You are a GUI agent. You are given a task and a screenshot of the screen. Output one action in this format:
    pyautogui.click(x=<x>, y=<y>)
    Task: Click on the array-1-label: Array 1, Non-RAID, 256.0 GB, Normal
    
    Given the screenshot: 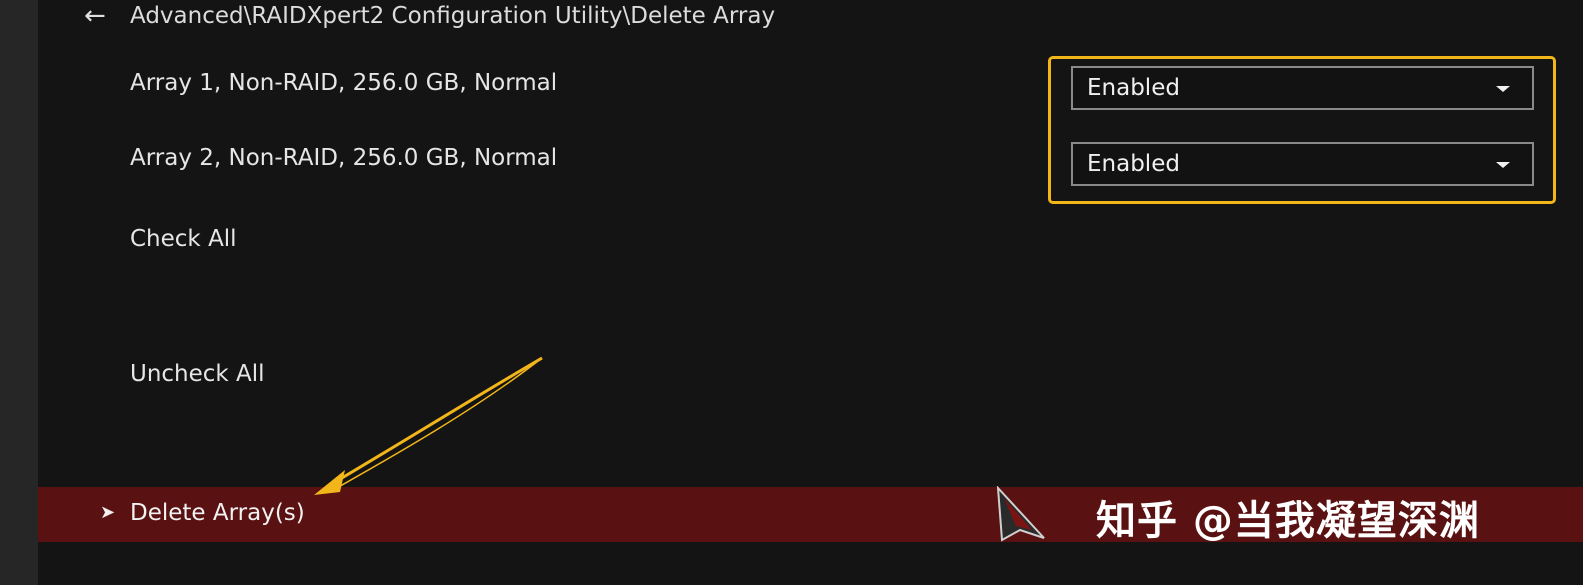 What is the action you would take?
    pyautogui.click(x=344, y=83)
    